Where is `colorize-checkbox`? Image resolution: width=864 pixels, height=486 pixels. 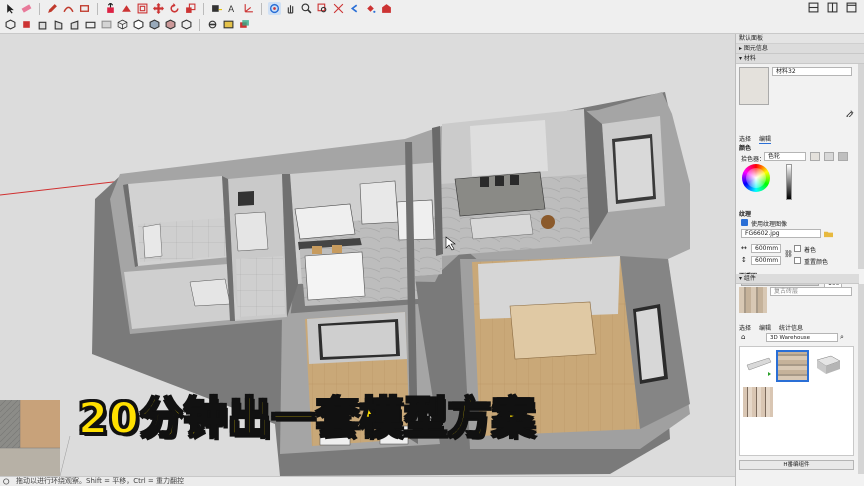
colorize-checkbox is located at coordinates (797, 248).